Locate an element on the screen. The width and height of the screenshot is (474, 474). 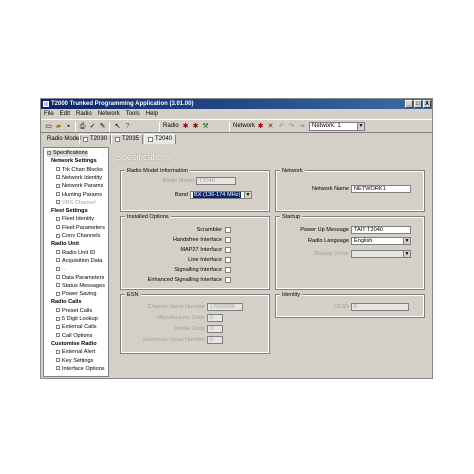
tree-item: Conv Channels is located at coordinates (78, 236).